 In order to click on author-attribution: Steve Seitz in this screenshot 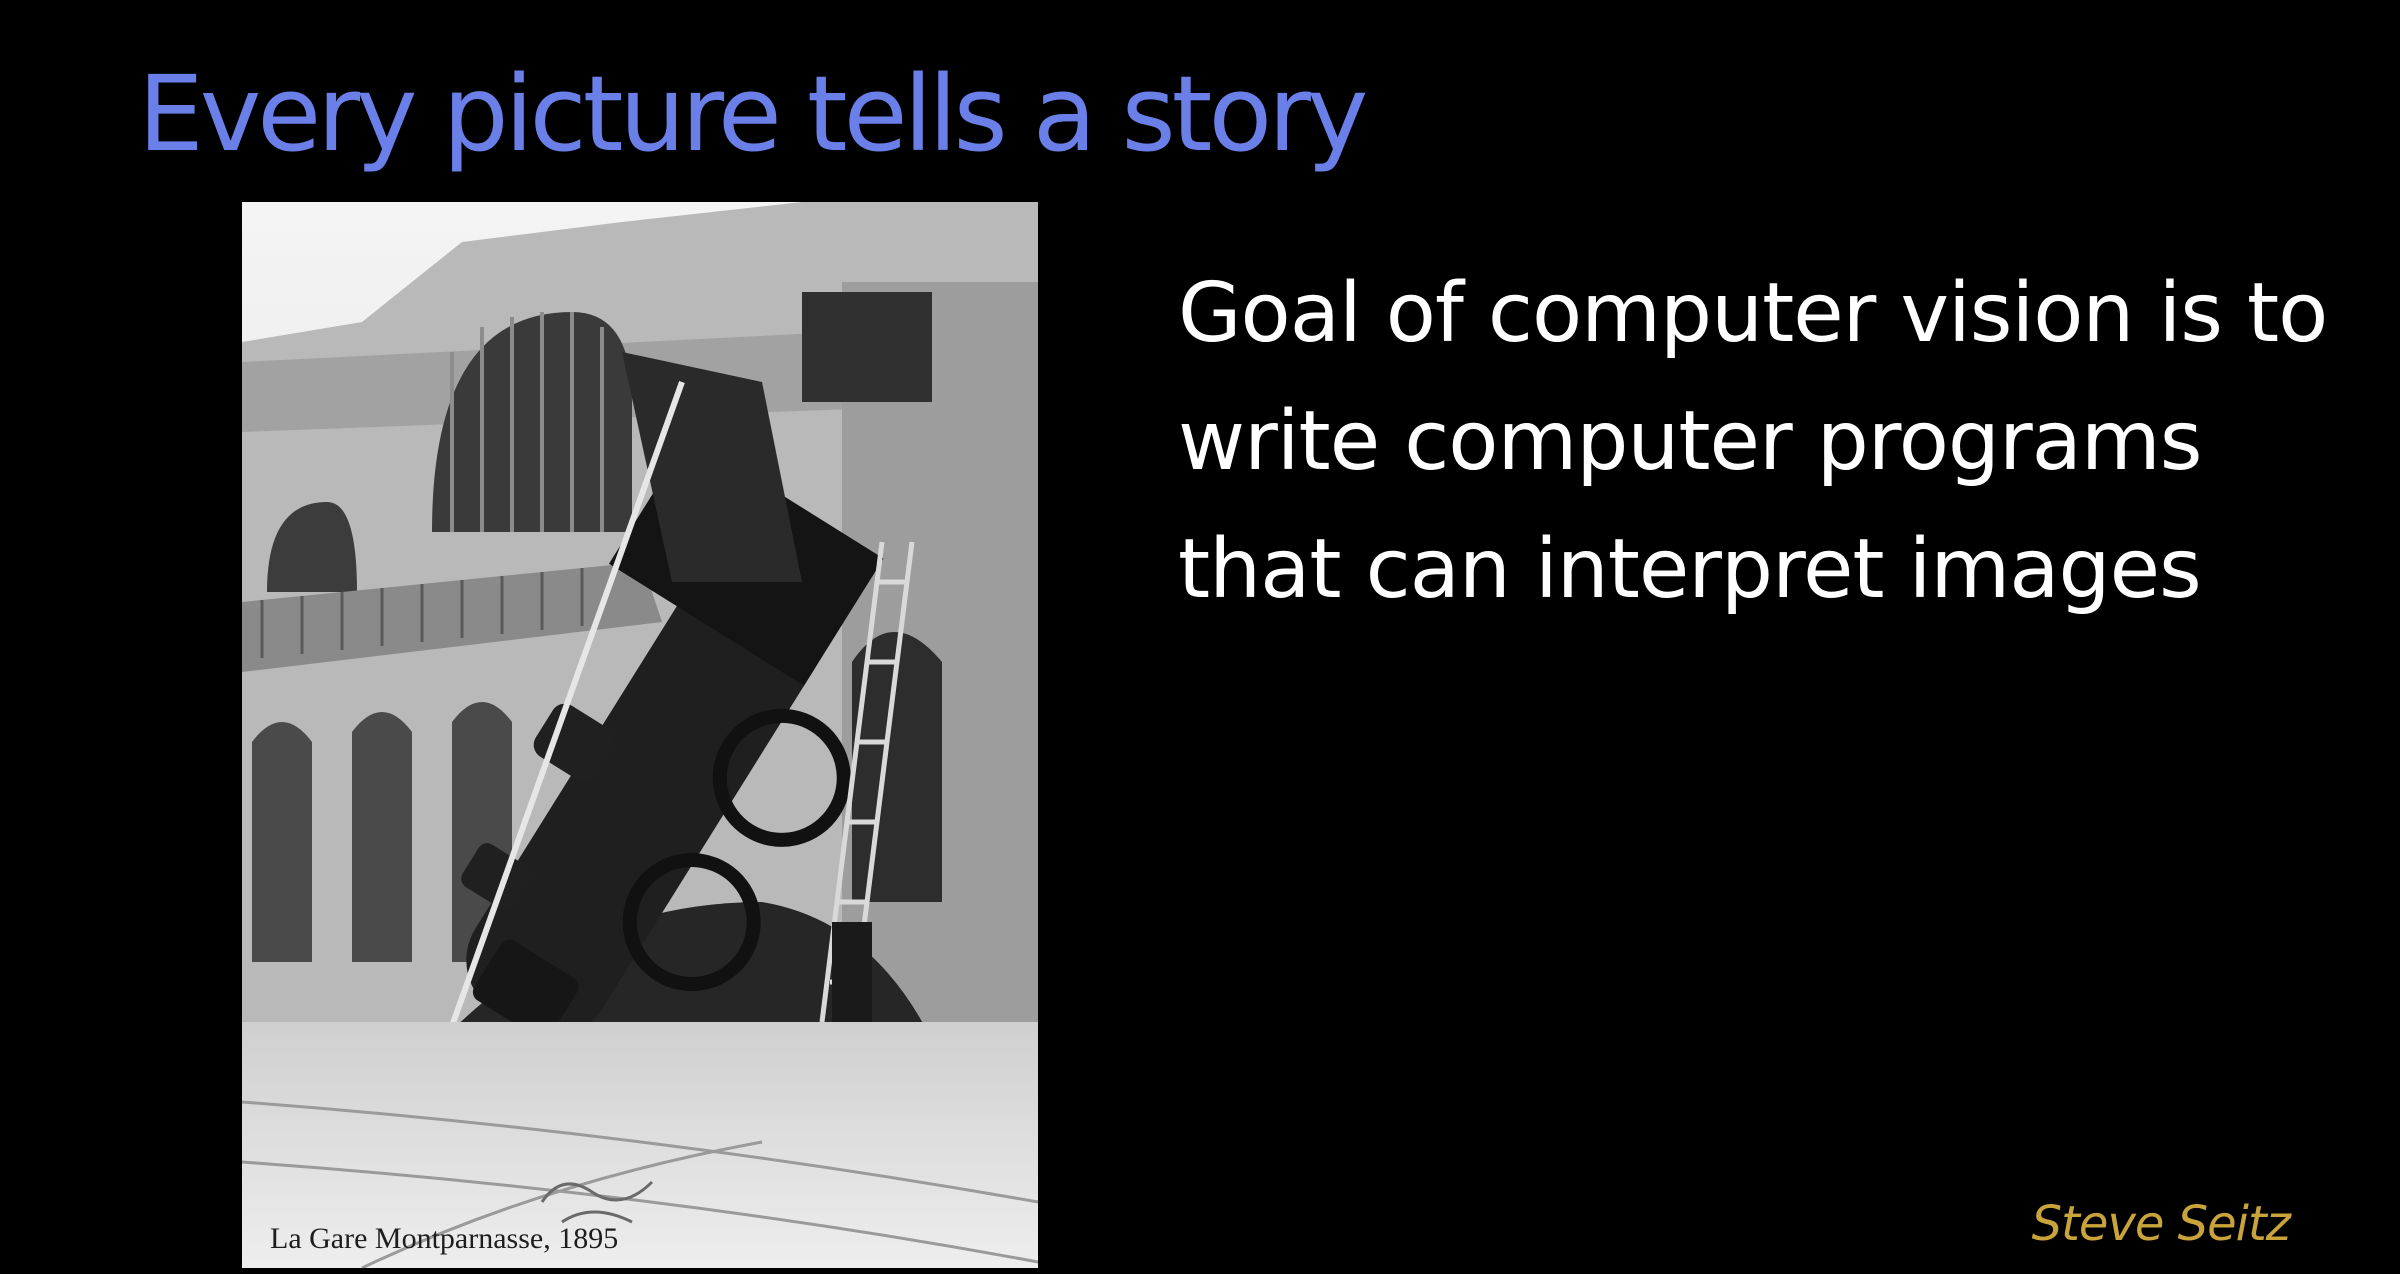, I will do `click(2161, 1224)`.